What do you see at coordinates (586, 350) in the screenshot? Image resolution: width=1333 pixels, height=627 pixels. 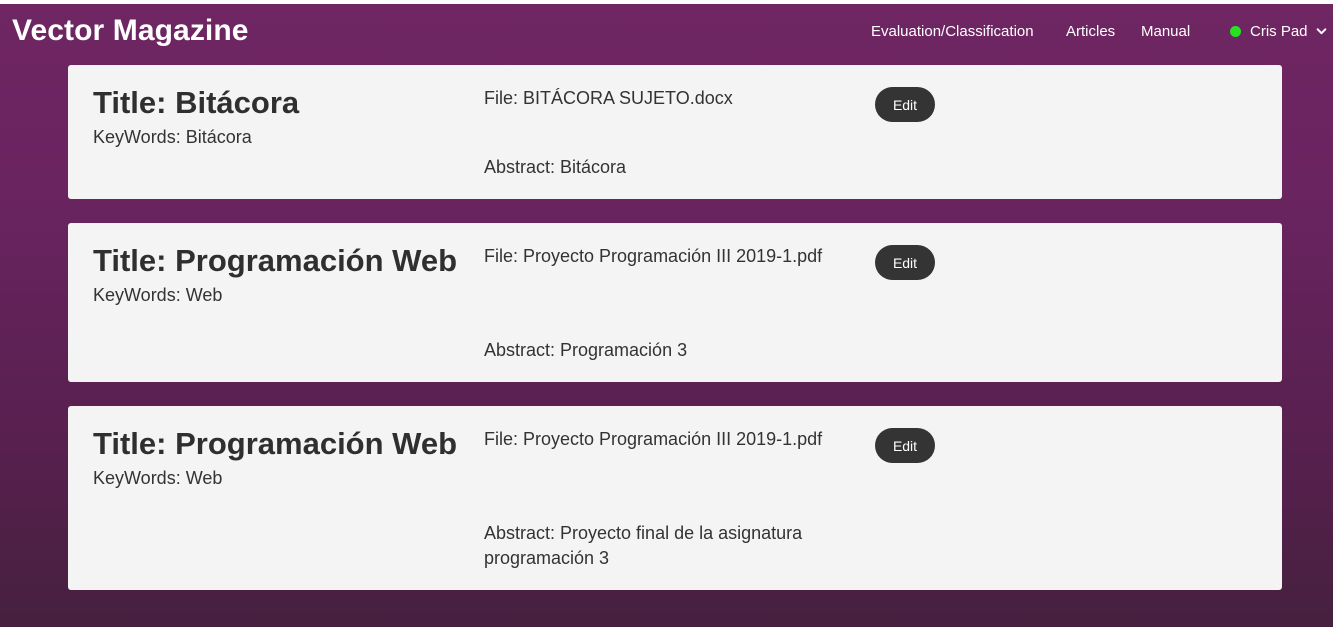 I see `article-abstract: Abstract: Programación 3` at bounding box center [586, 350].